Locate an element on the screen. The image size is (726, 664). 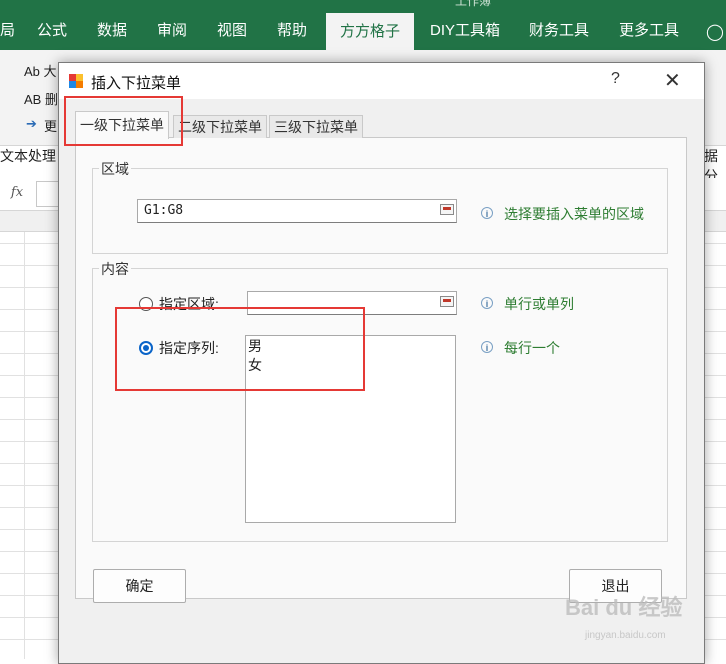
ribbon-tab-fangfang: 方方格子 is located at coordinates (370, 31).